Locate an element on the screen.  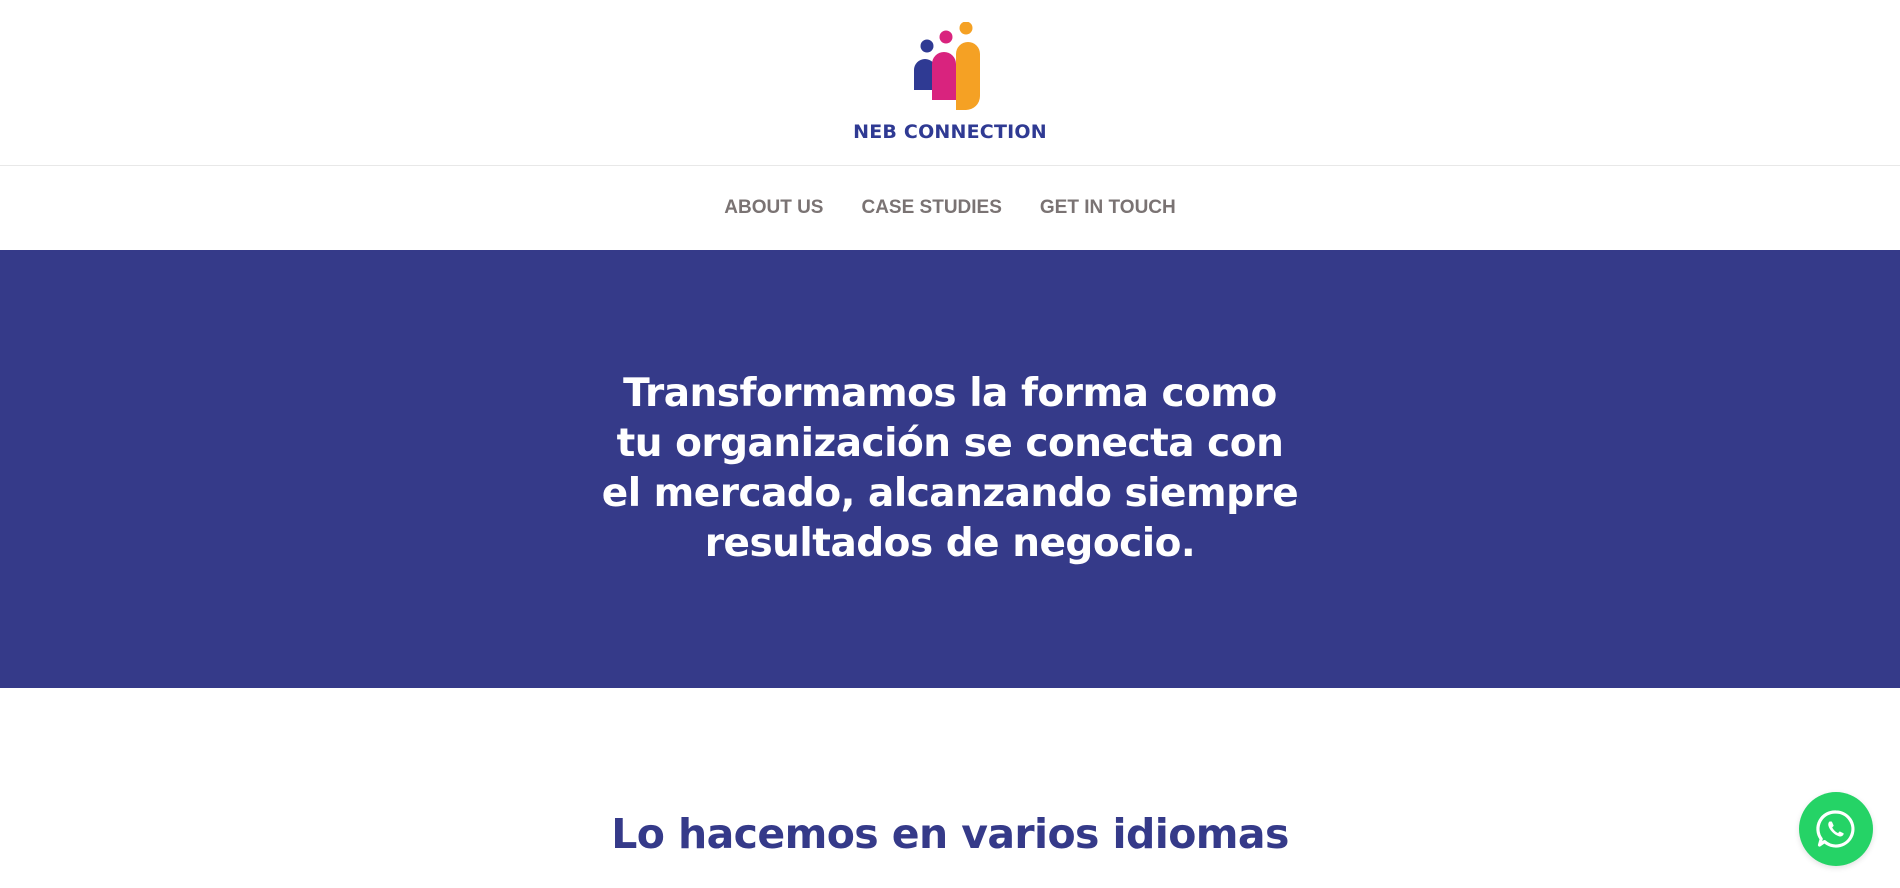
whatsapp-button is located at coordinates (1836, 829).